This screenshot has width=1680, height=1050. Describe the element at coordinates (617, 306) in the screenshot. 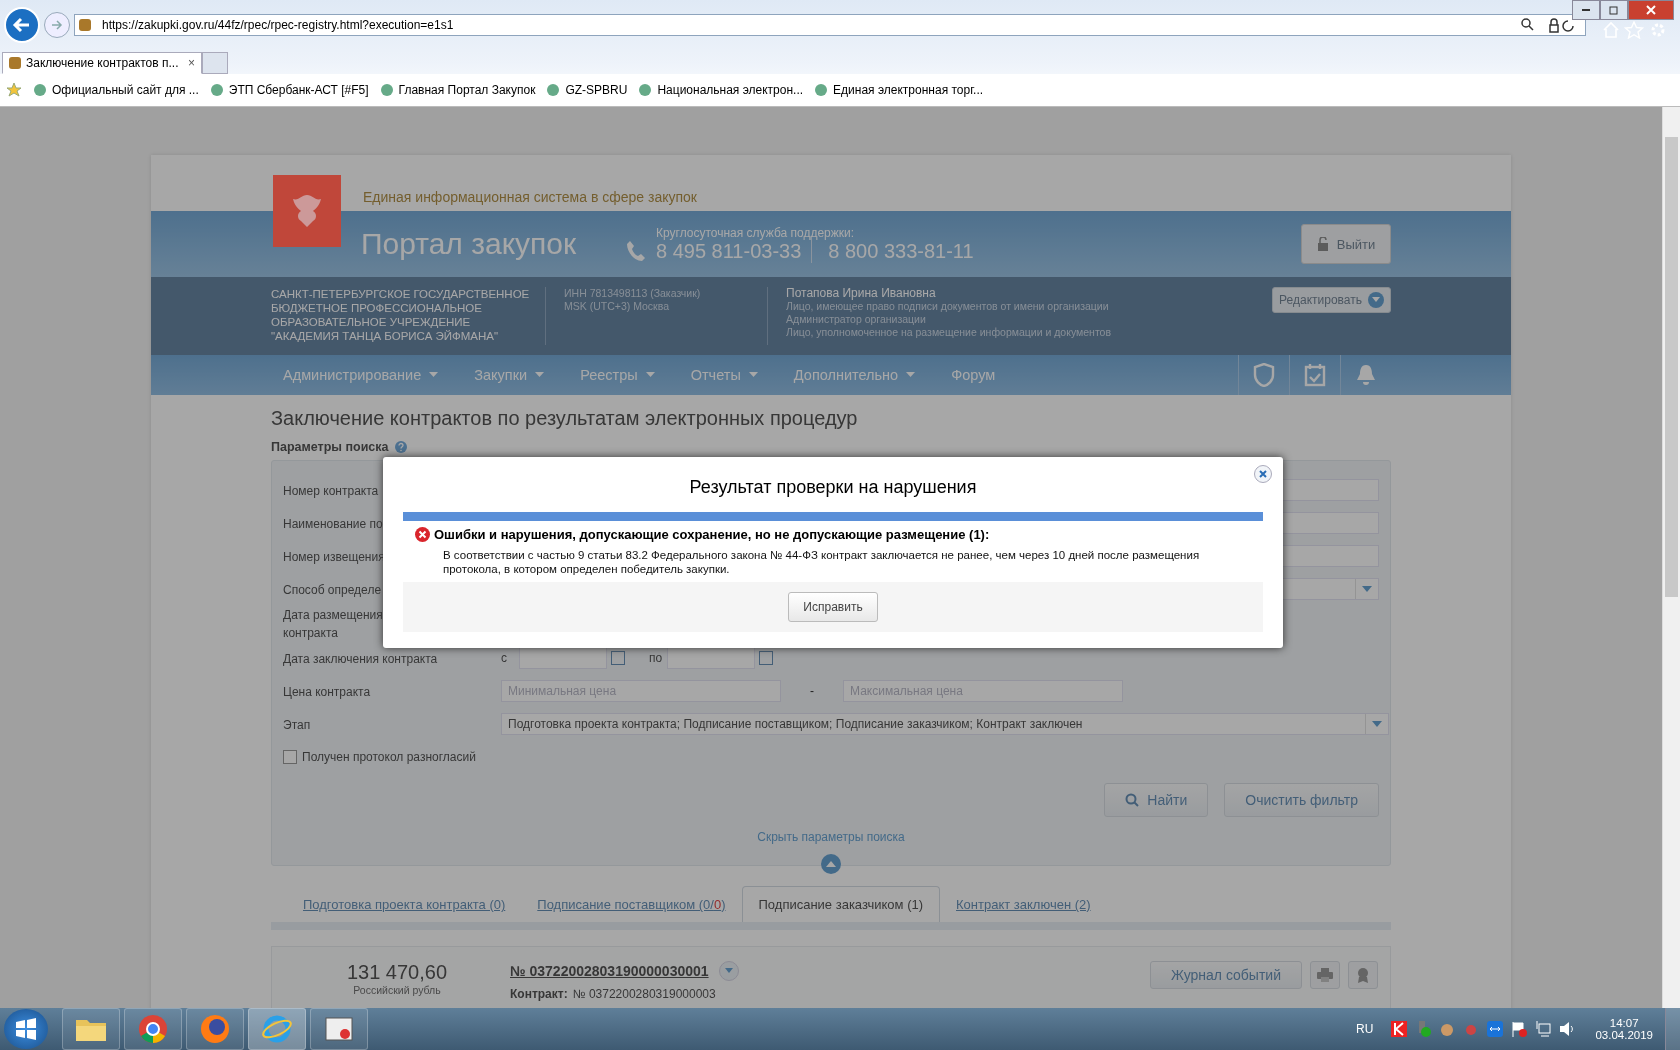

I see `timezone-text: MSK (UTC+3) Москва` at that location.